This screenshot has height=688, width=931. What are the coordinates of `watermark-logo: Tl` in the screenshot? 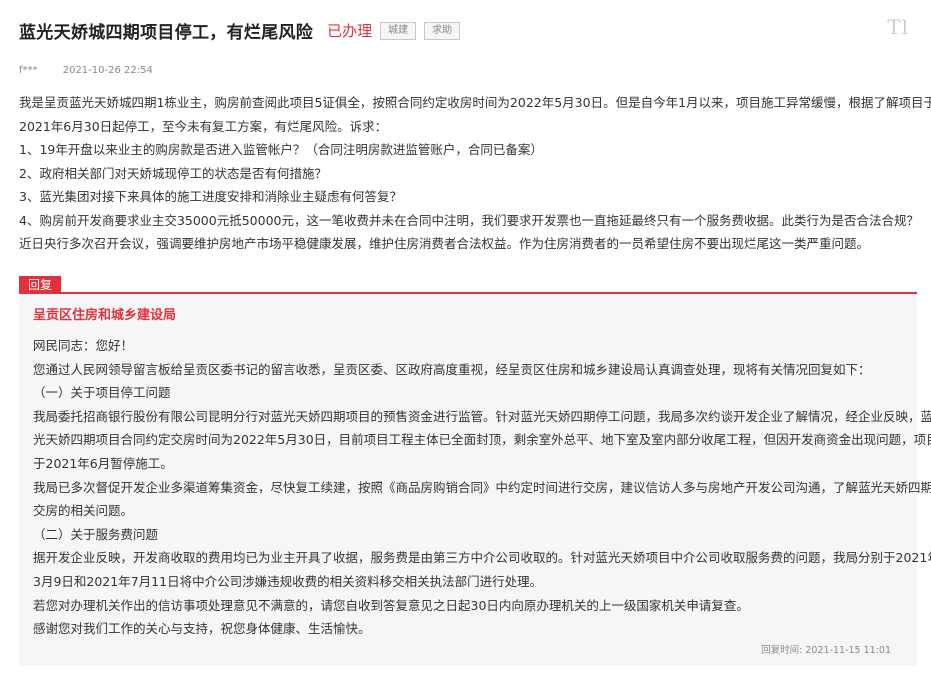 It's located at (898, 27).